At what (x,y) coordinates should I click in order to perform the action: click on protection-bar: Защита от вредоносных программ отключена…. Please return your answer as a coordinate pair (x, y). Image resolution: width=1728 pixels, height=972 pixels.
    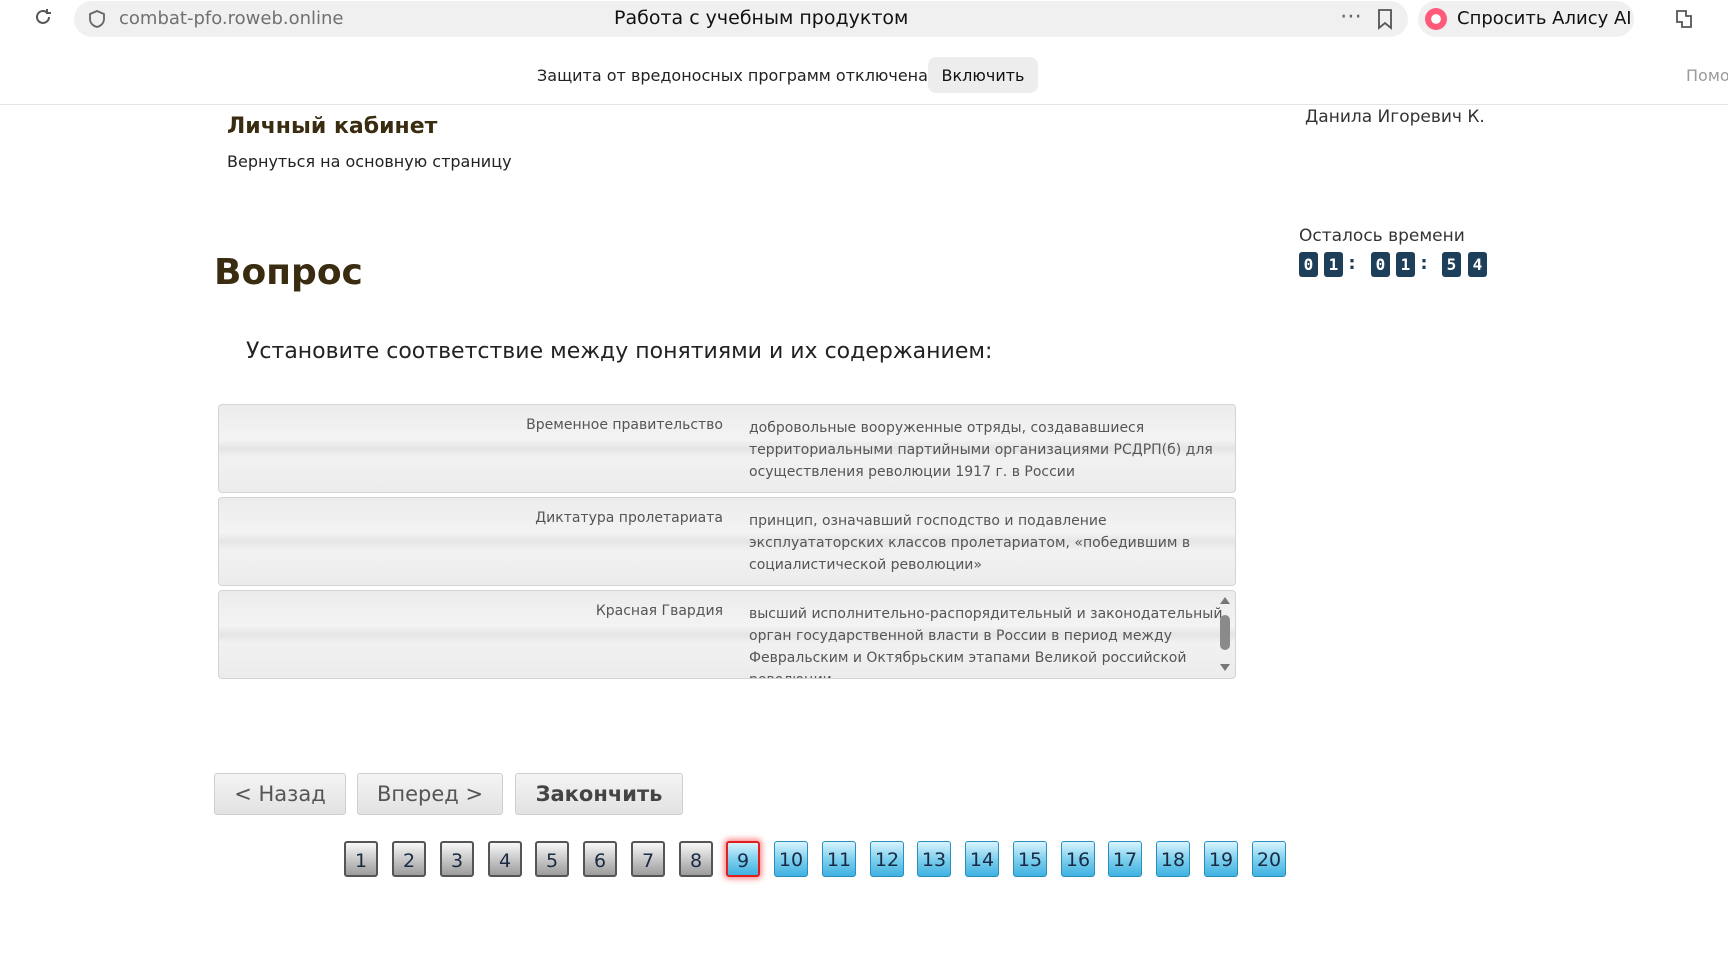
    Looking at the image, I should click on (864, 71).